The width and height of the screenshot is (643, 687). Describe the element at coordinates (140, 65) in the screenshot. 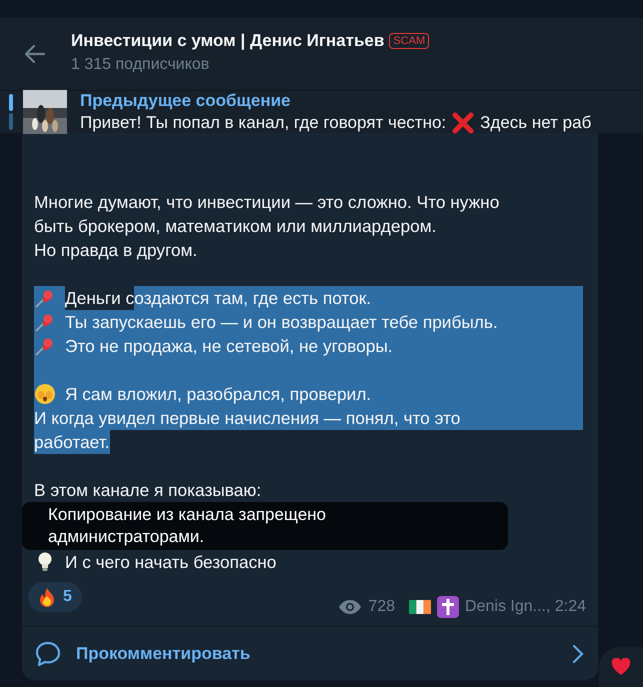

I see `subscriber-count: 1 315 подписчиков` at that location.